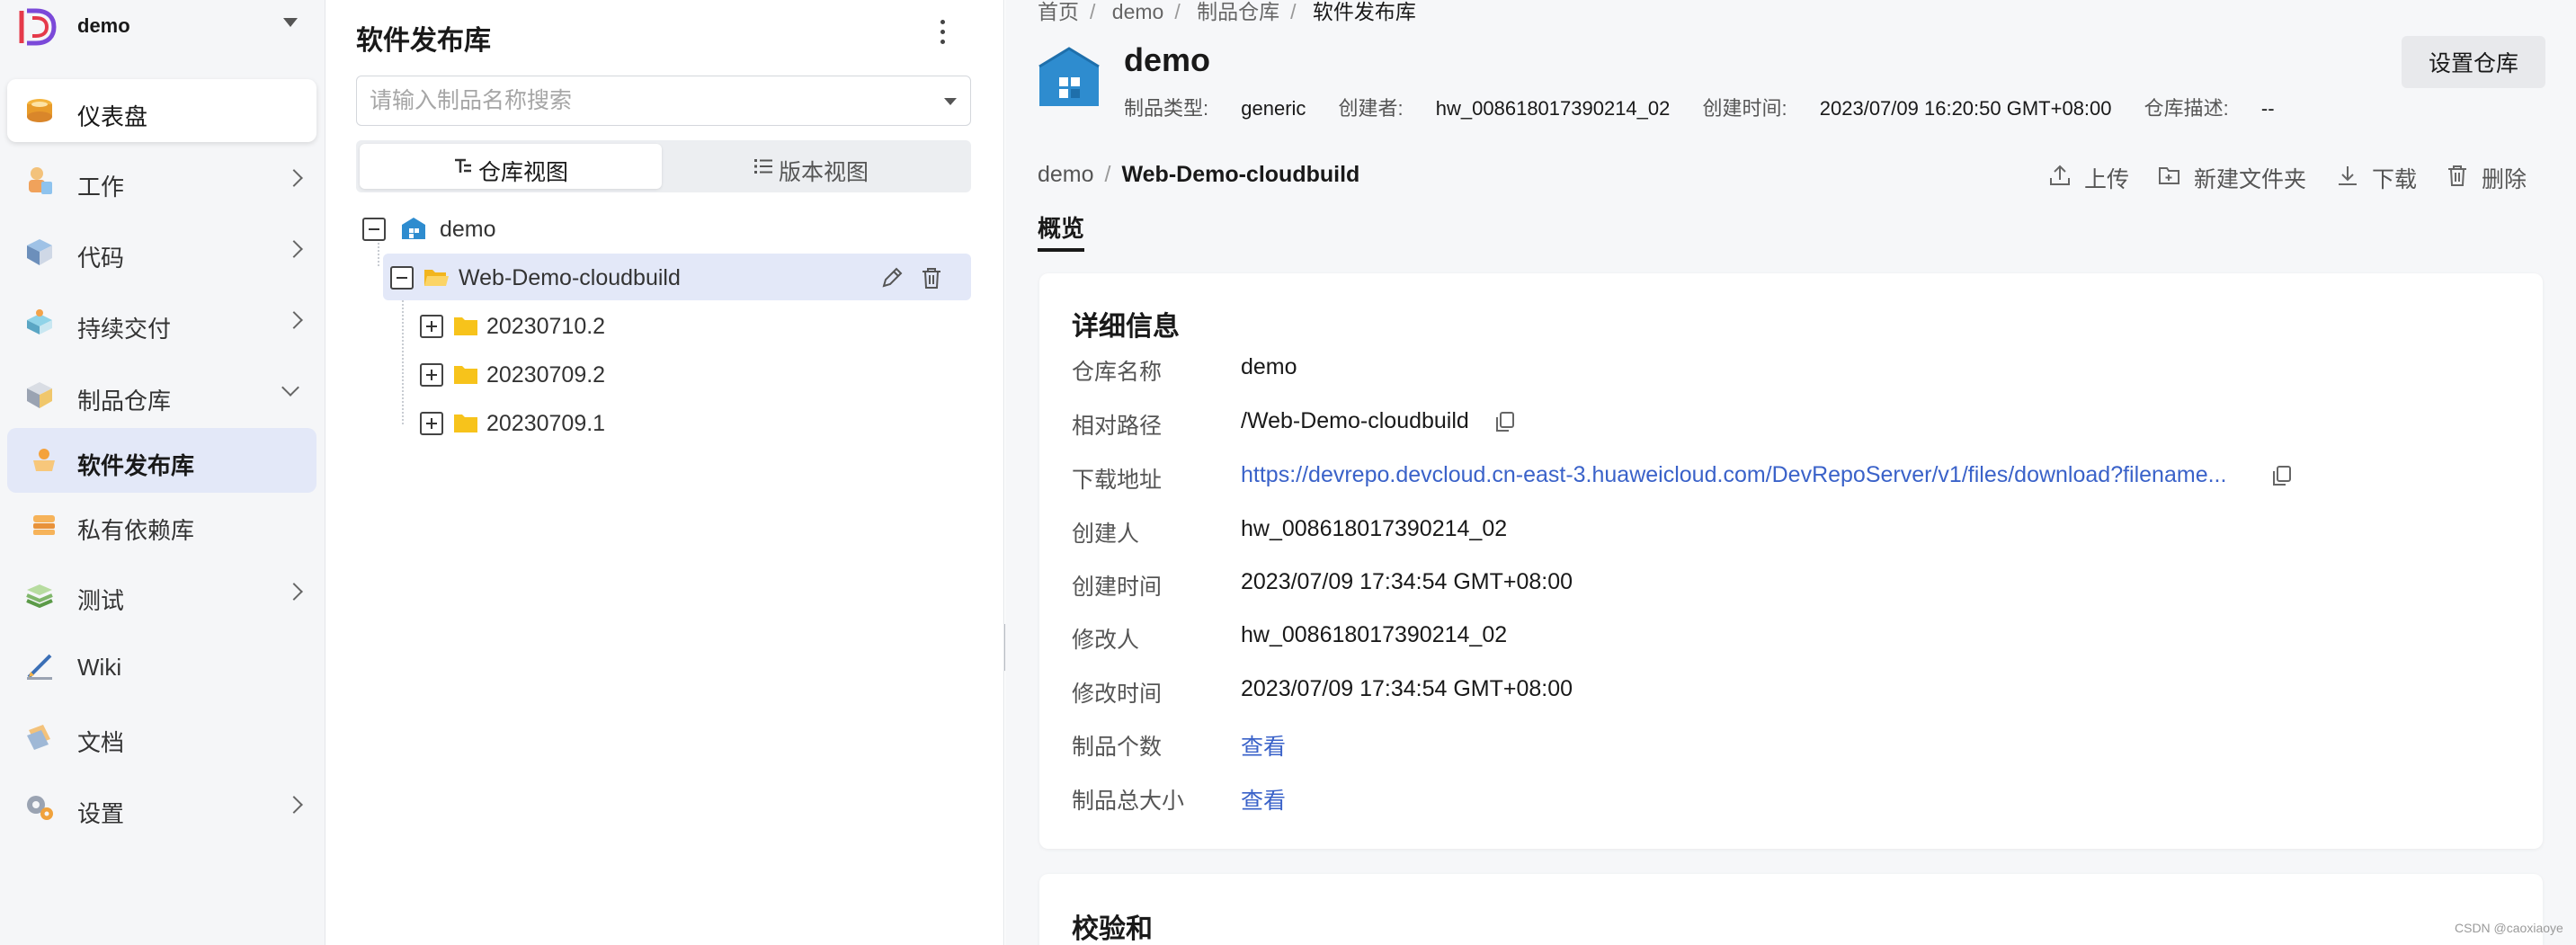  I want to click on detail-key: 修改时间, so click(1118, 694).